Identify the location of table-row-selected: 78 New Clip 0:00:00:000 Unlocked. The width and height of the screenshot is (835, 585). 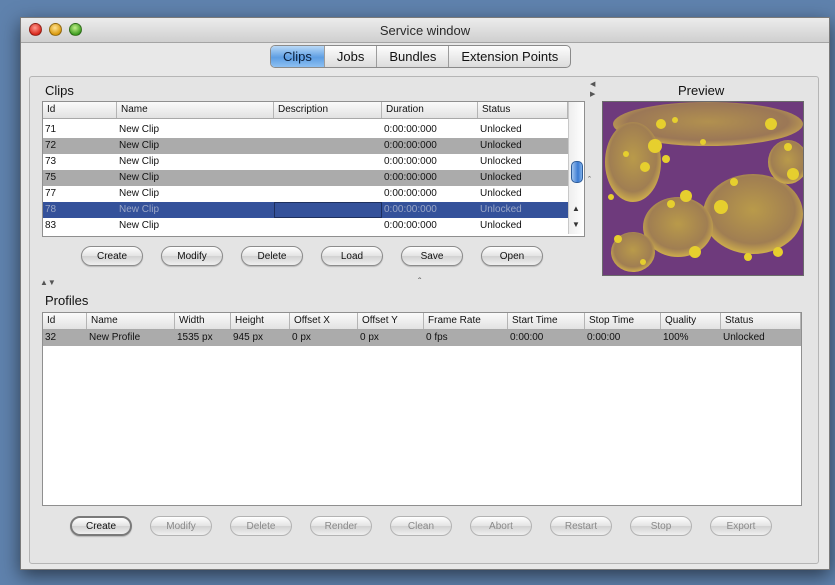
(305, 210).